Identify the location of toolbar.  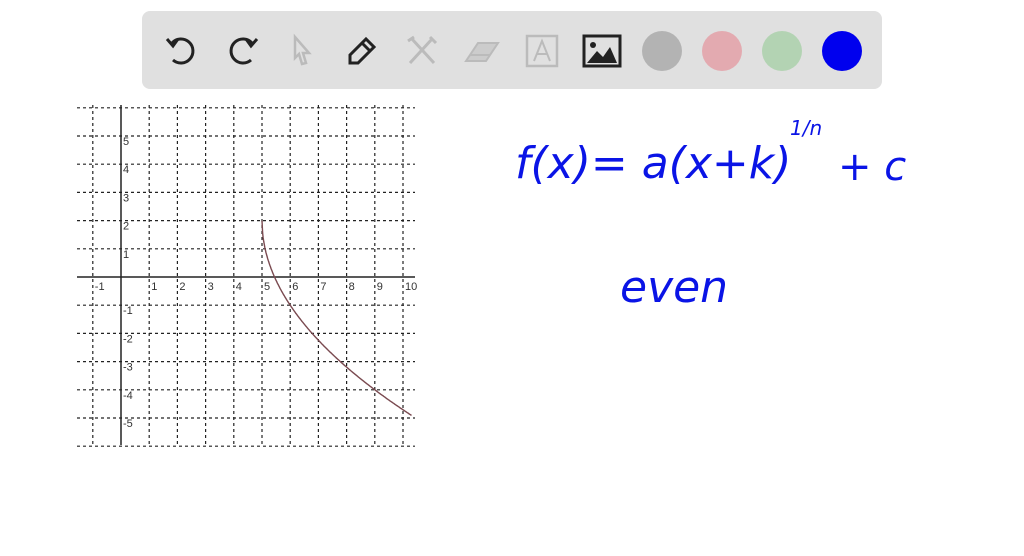
(512, 50).